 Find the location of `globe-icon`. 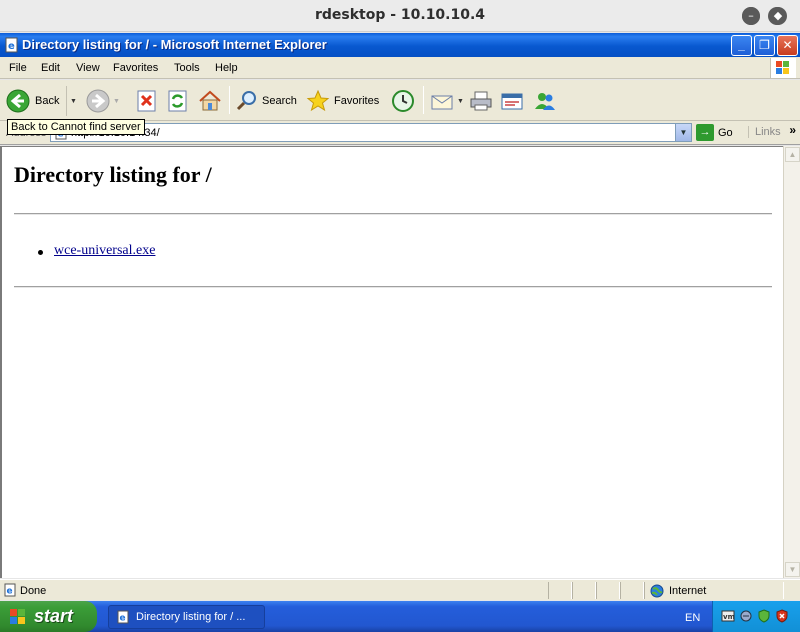

globe-icon is located at coordinates (657, 591).